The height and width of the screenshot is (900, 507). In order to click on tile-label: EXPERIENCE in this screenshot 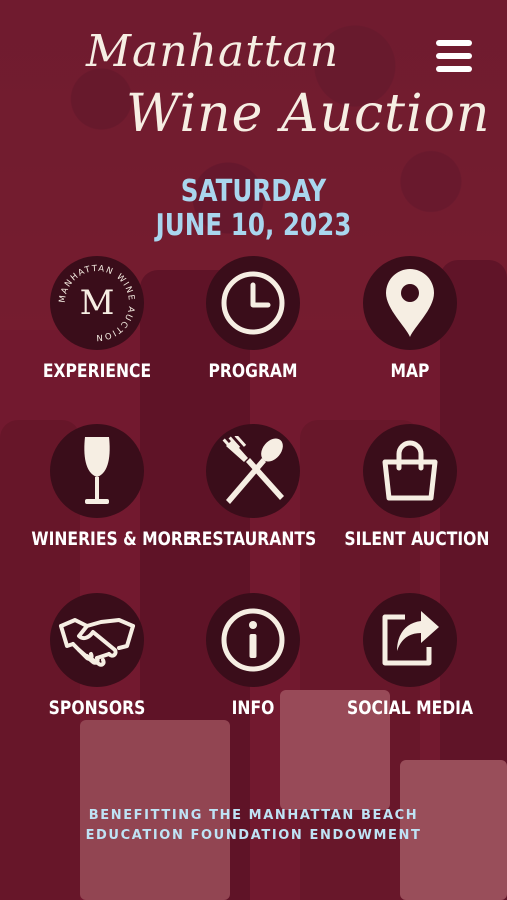, I will do `click(97, 371)`.